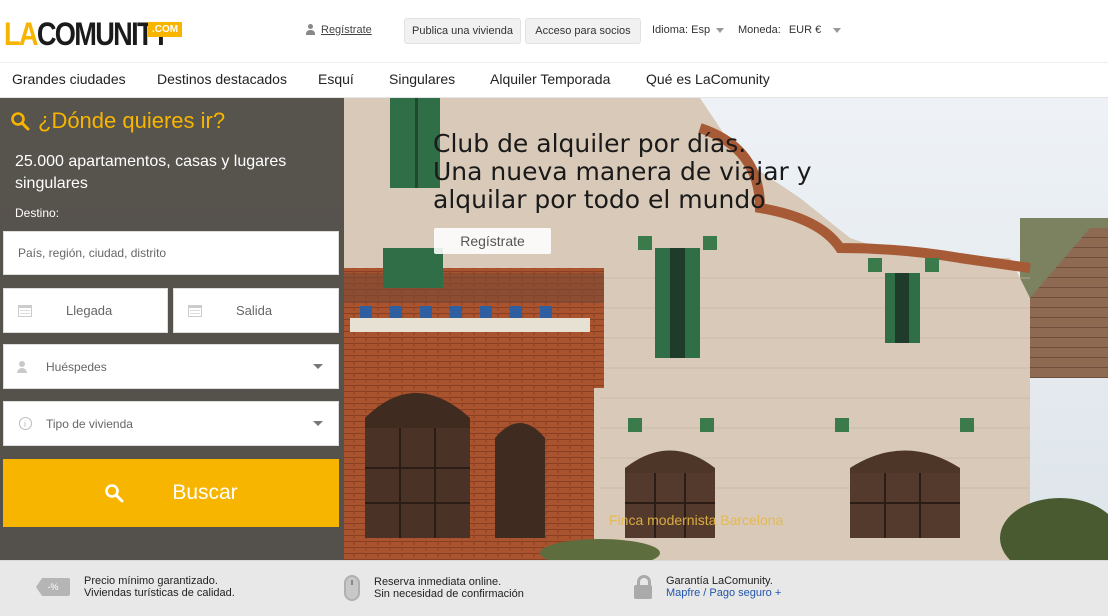  I want to click on user-icon, so click(310, 30).